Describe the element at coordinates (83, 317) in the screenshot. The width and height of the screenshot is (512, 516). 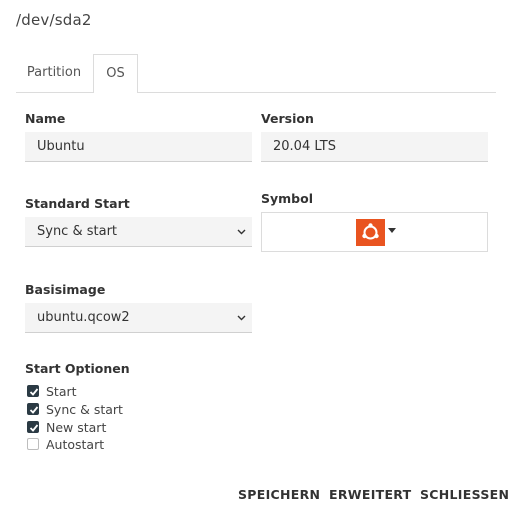
I see `basisimage-value: ubuntu.qcow2` at that location.